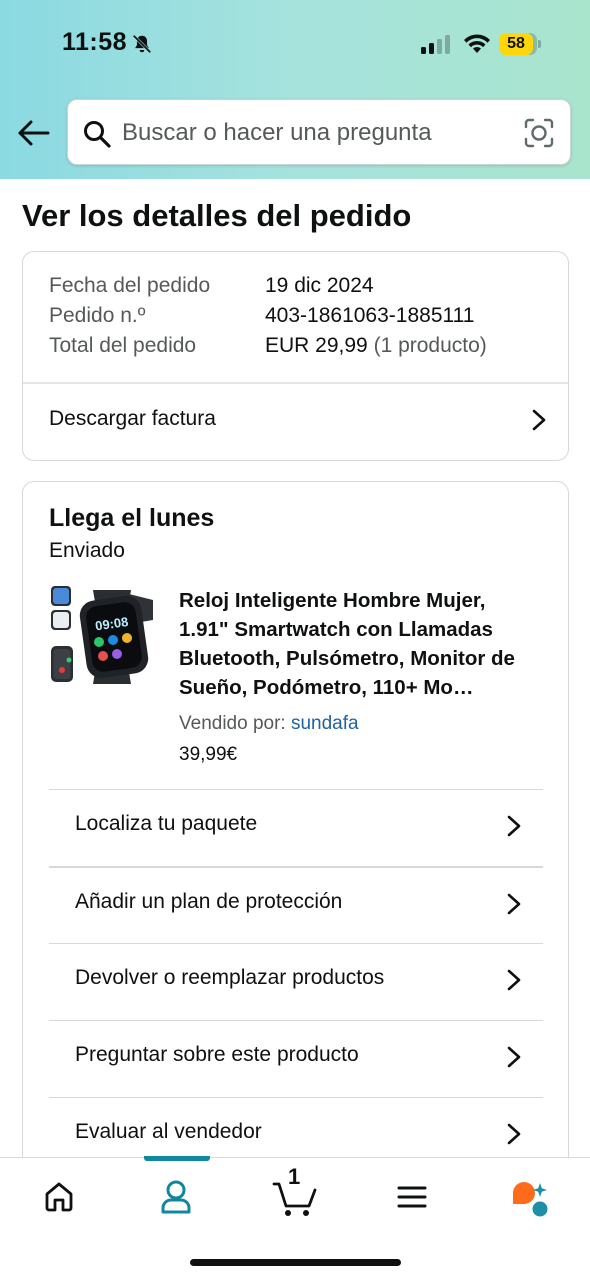  What do you see at coordinates (59, 1197) in the screenshot?
I see `home-icon` at bounding box center [59, 1197].